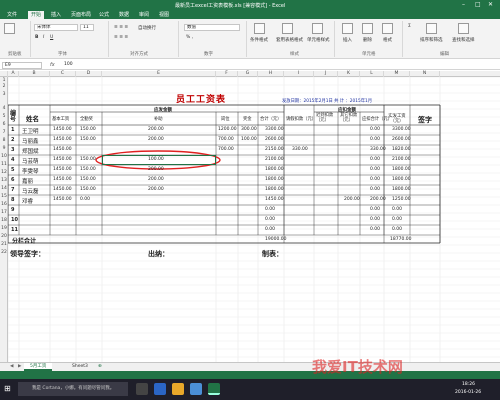  Describe the element at coordinates (56, 27) in the screenshot. I see `font-name-select: 宋体体` at that location.